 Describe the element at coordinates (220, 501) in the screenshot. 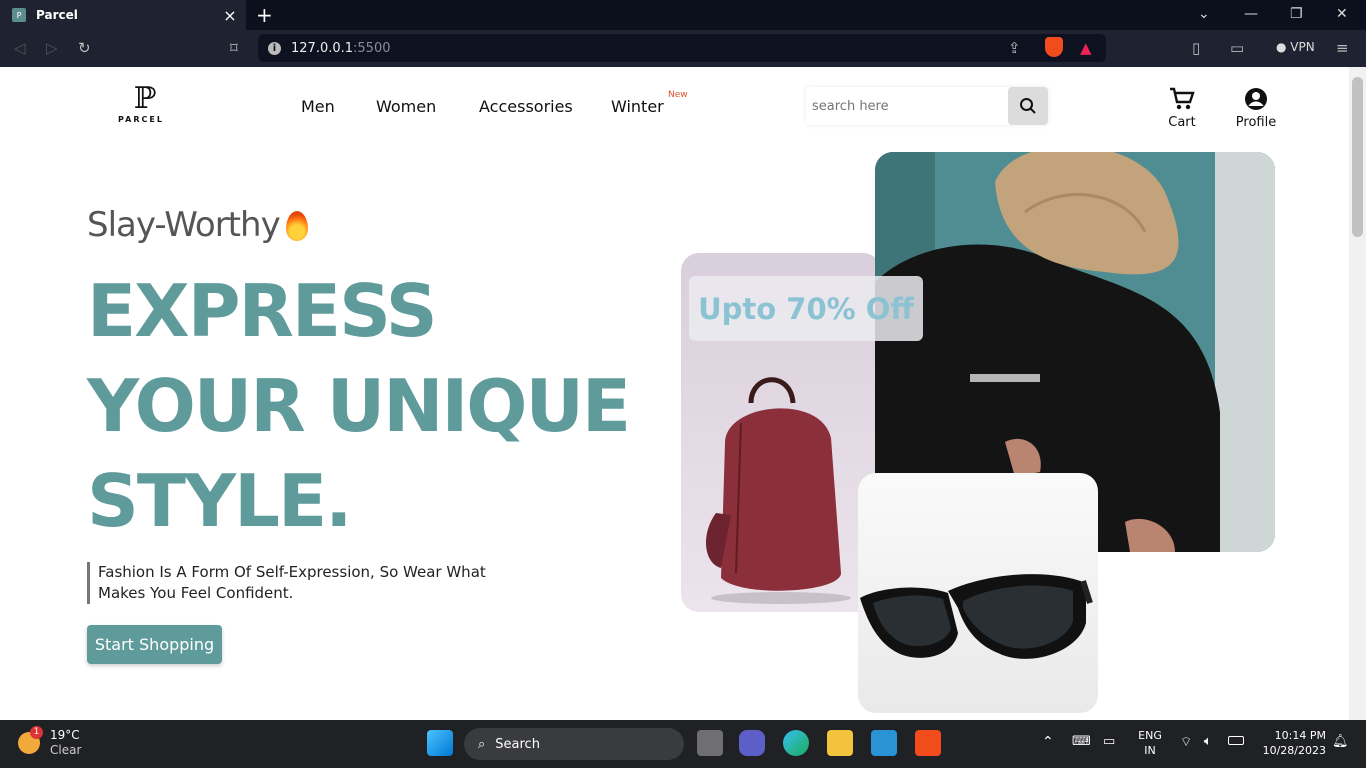

I see `hero-headline-line-3: STYLE.` at that location.